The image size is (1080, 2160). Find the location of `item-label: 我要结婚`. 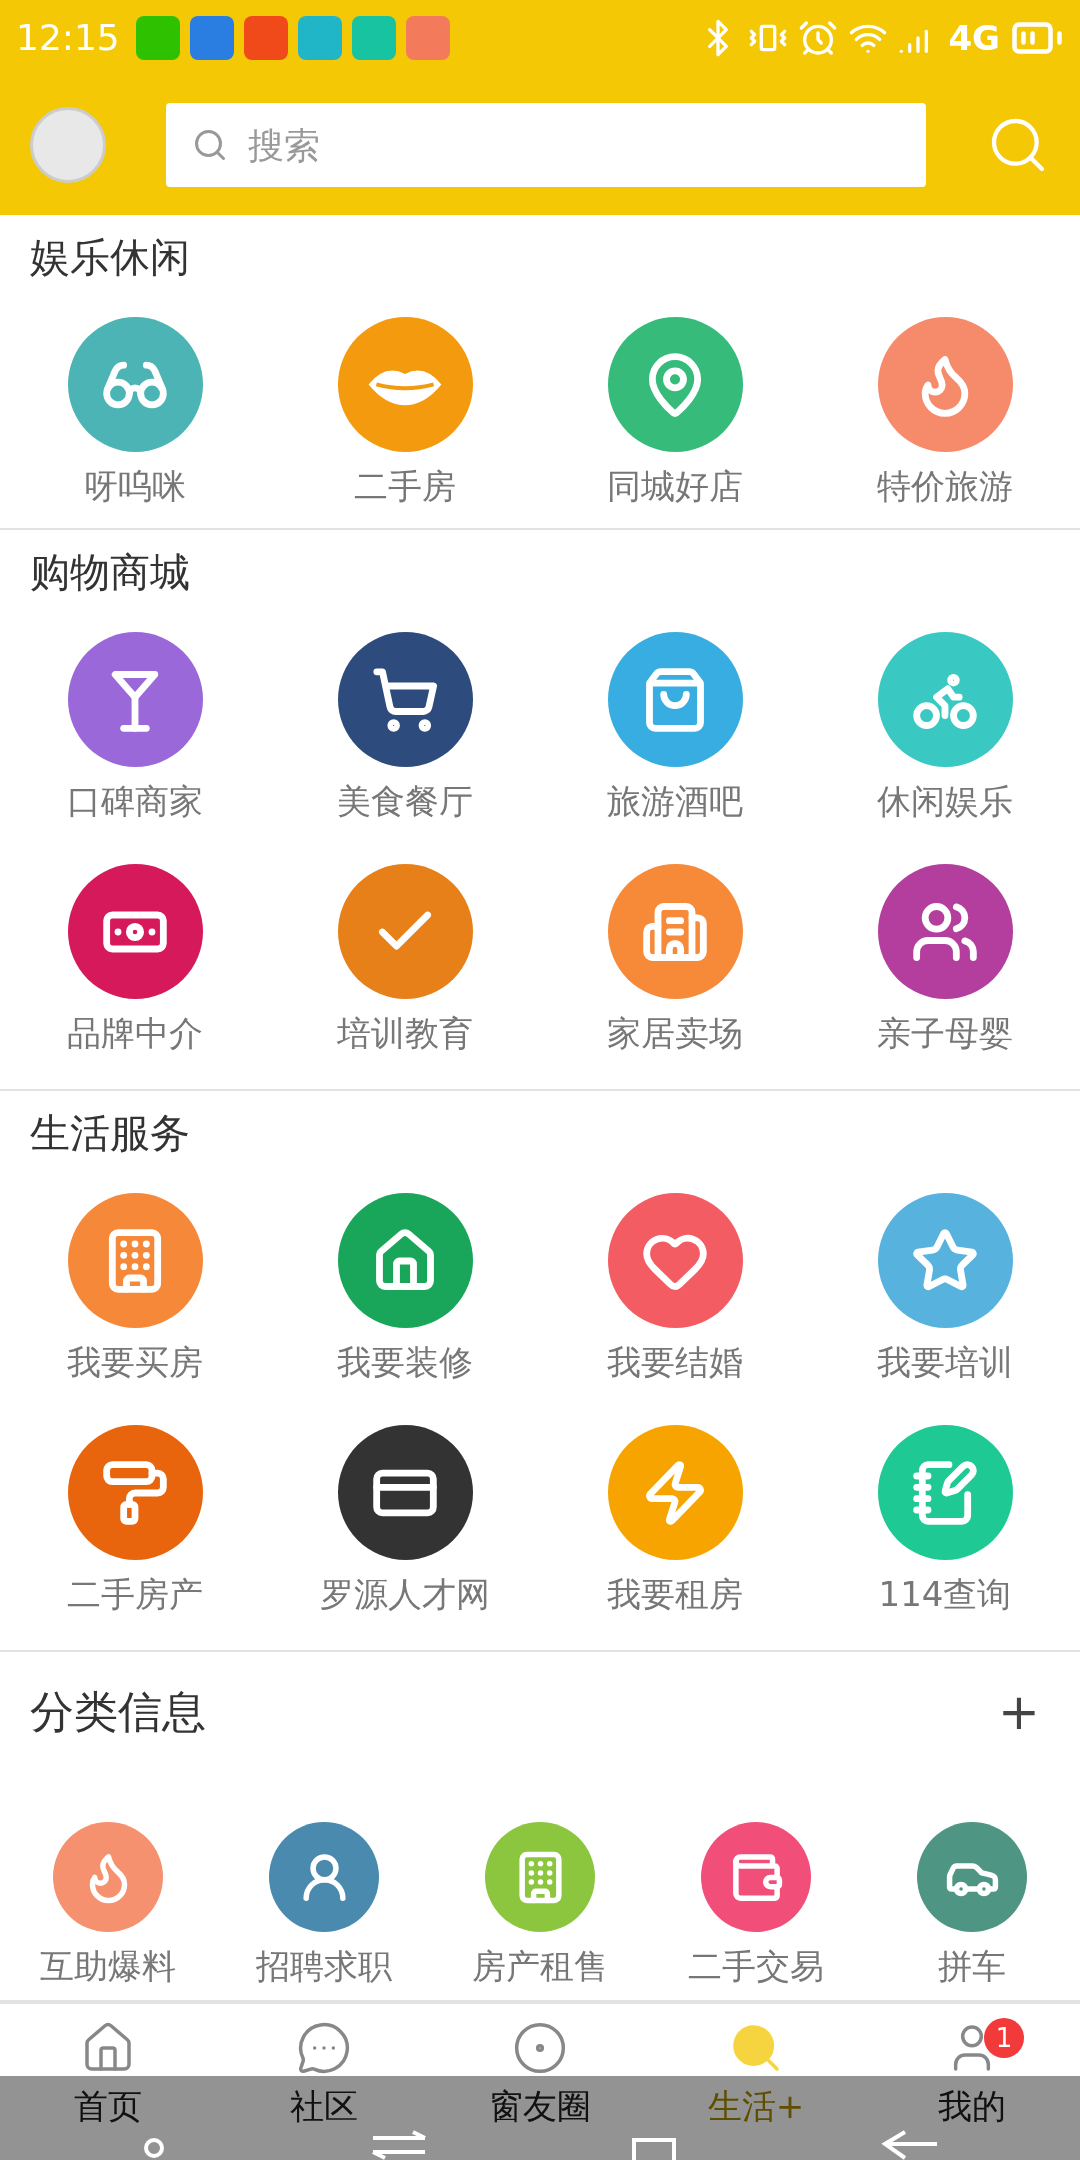

item-label: 我要结婚 is located at coordinates (675, 1363).